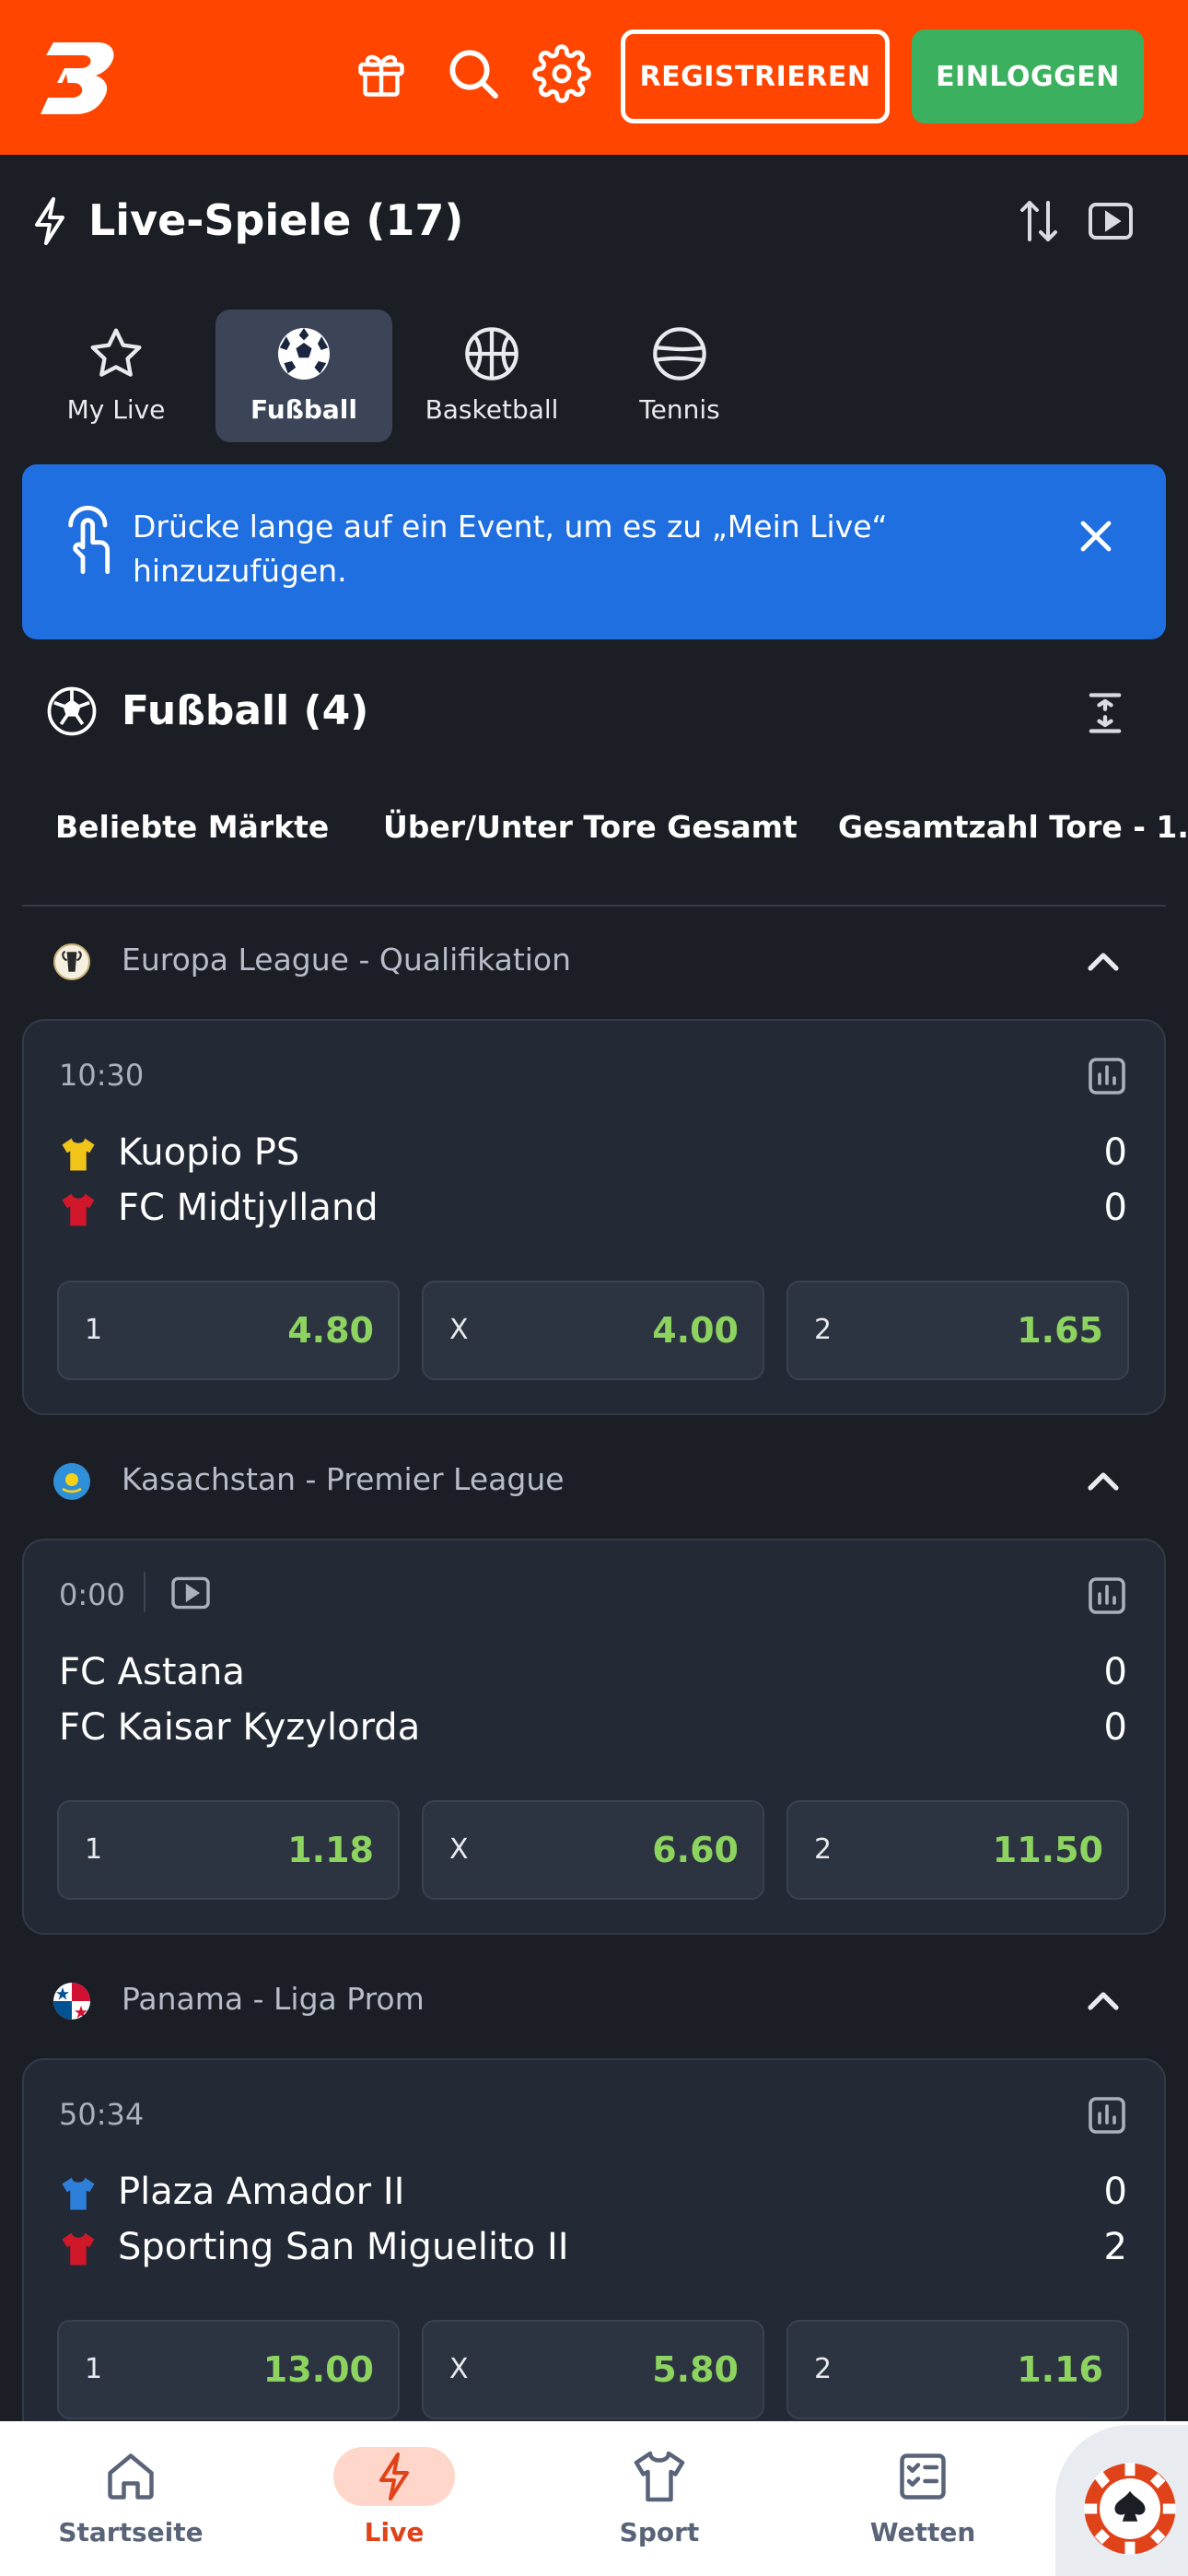 The width and height of the screenshot is (1188, 2576). I want to click on flag-kazakhstan-icon, so click(71, 1481).